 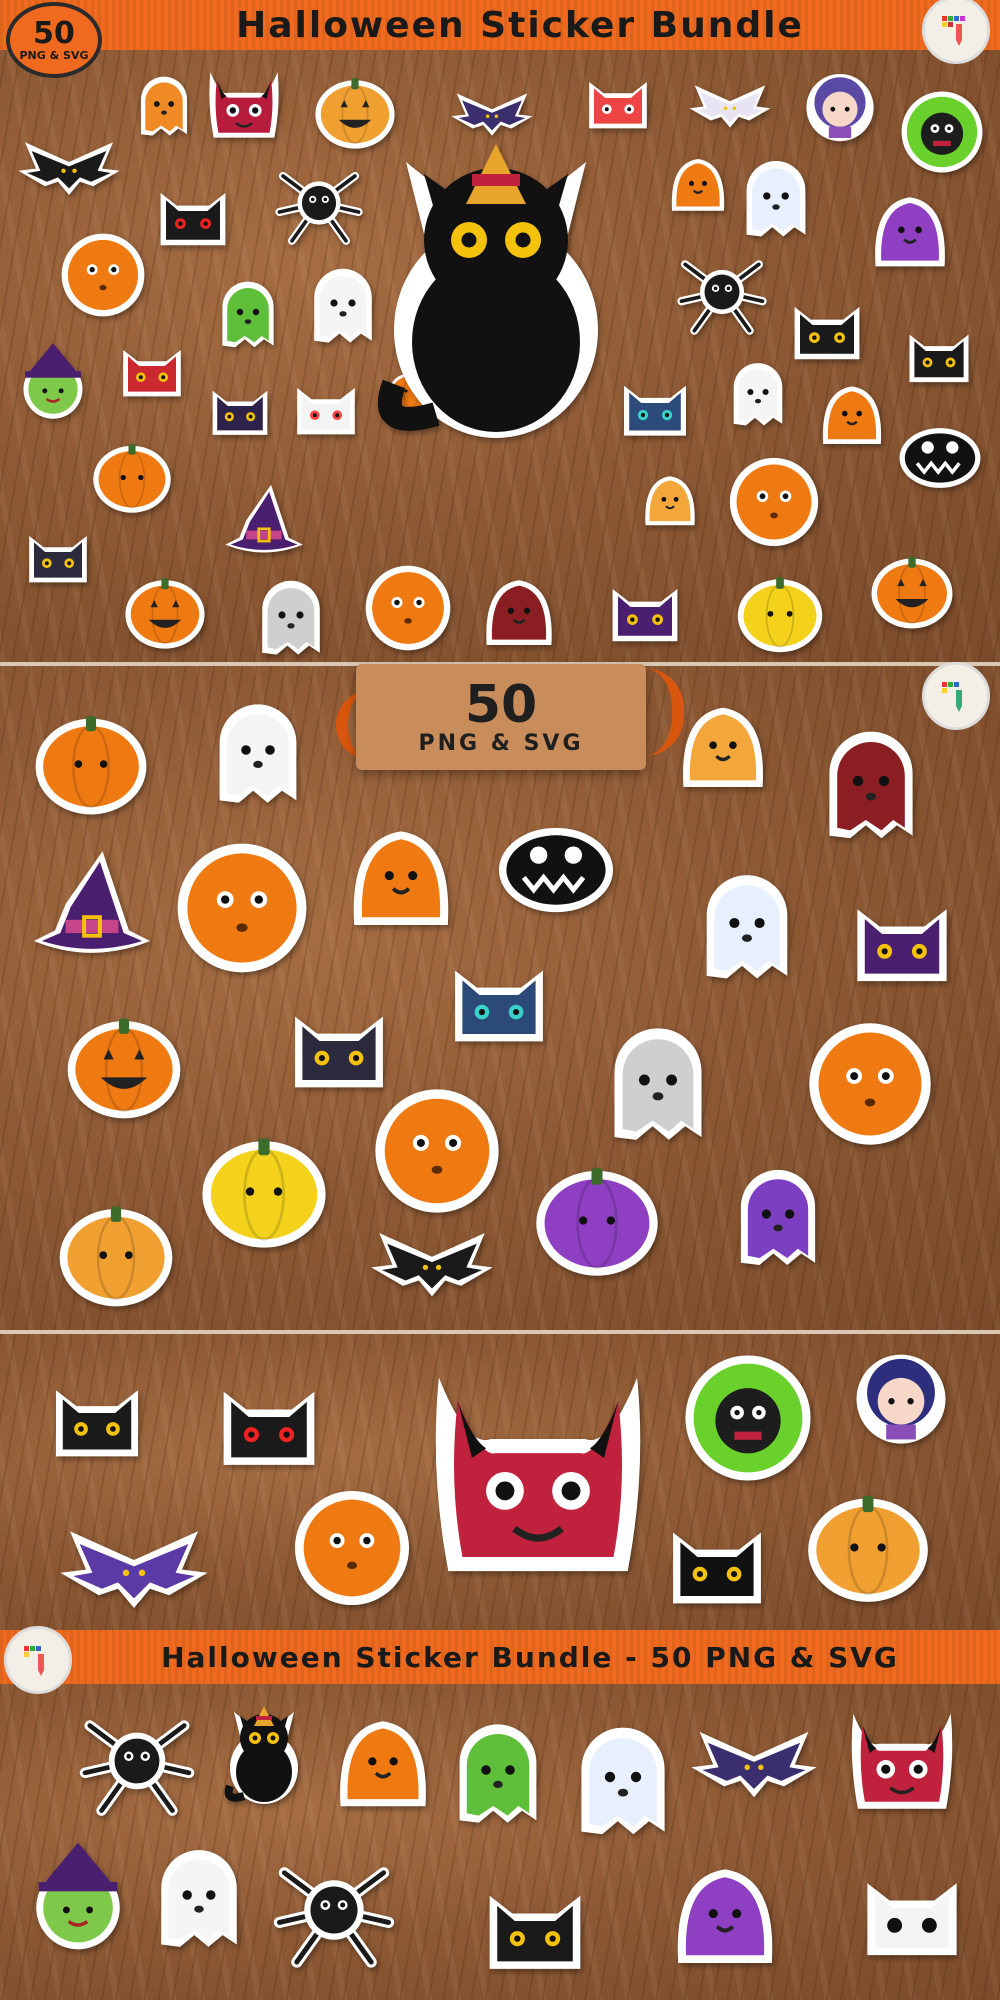 What do you see at coordinates (54, 33) in the screenshot?
I see `badge-count: 50` at bounding box center [54, 33].